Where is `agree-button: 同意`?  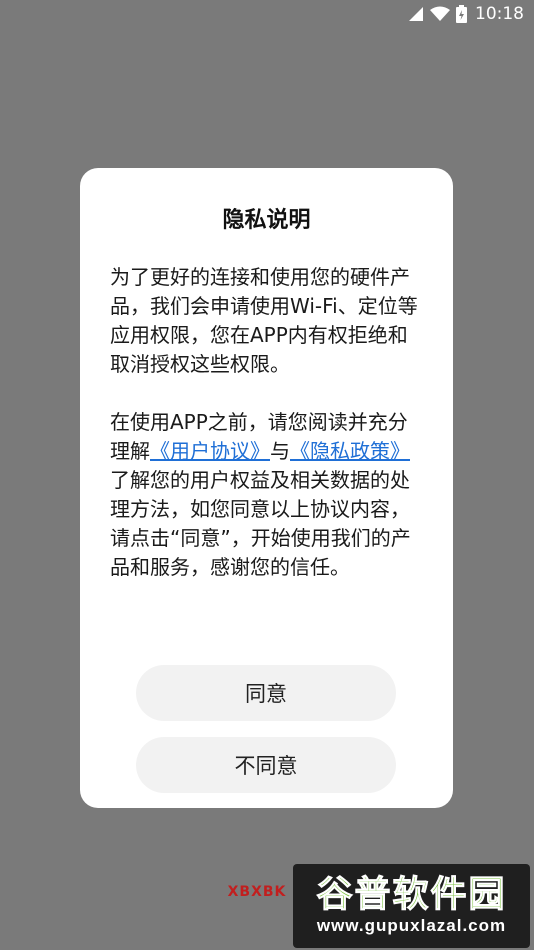
agree-button: 同意 is located at coordinates (266, 693).